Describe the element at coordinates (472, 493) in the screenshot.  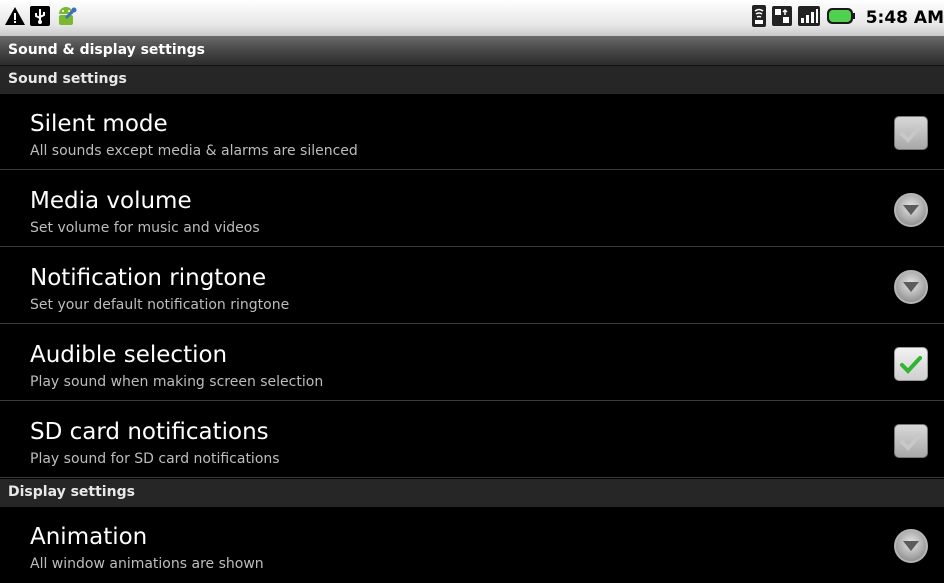
I see `category-display-settings: Display settings` at that location.